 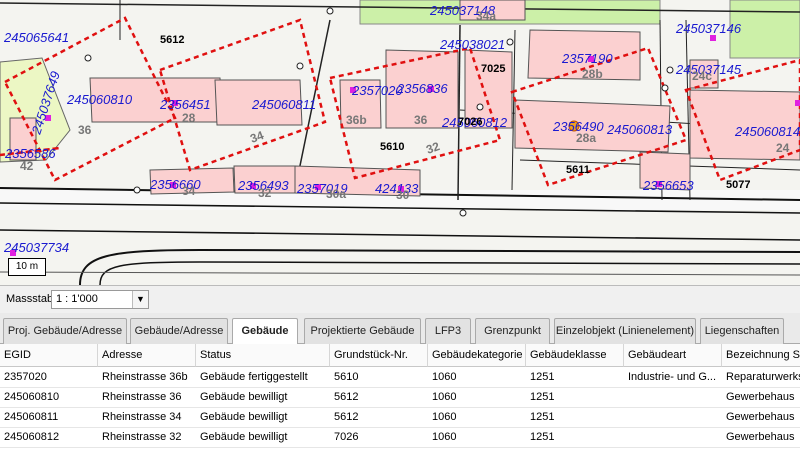 What do you see at coordinates (30, 299) in the screenshot?
I see `scale-label: Massstab` at bounding box center [30, 299].